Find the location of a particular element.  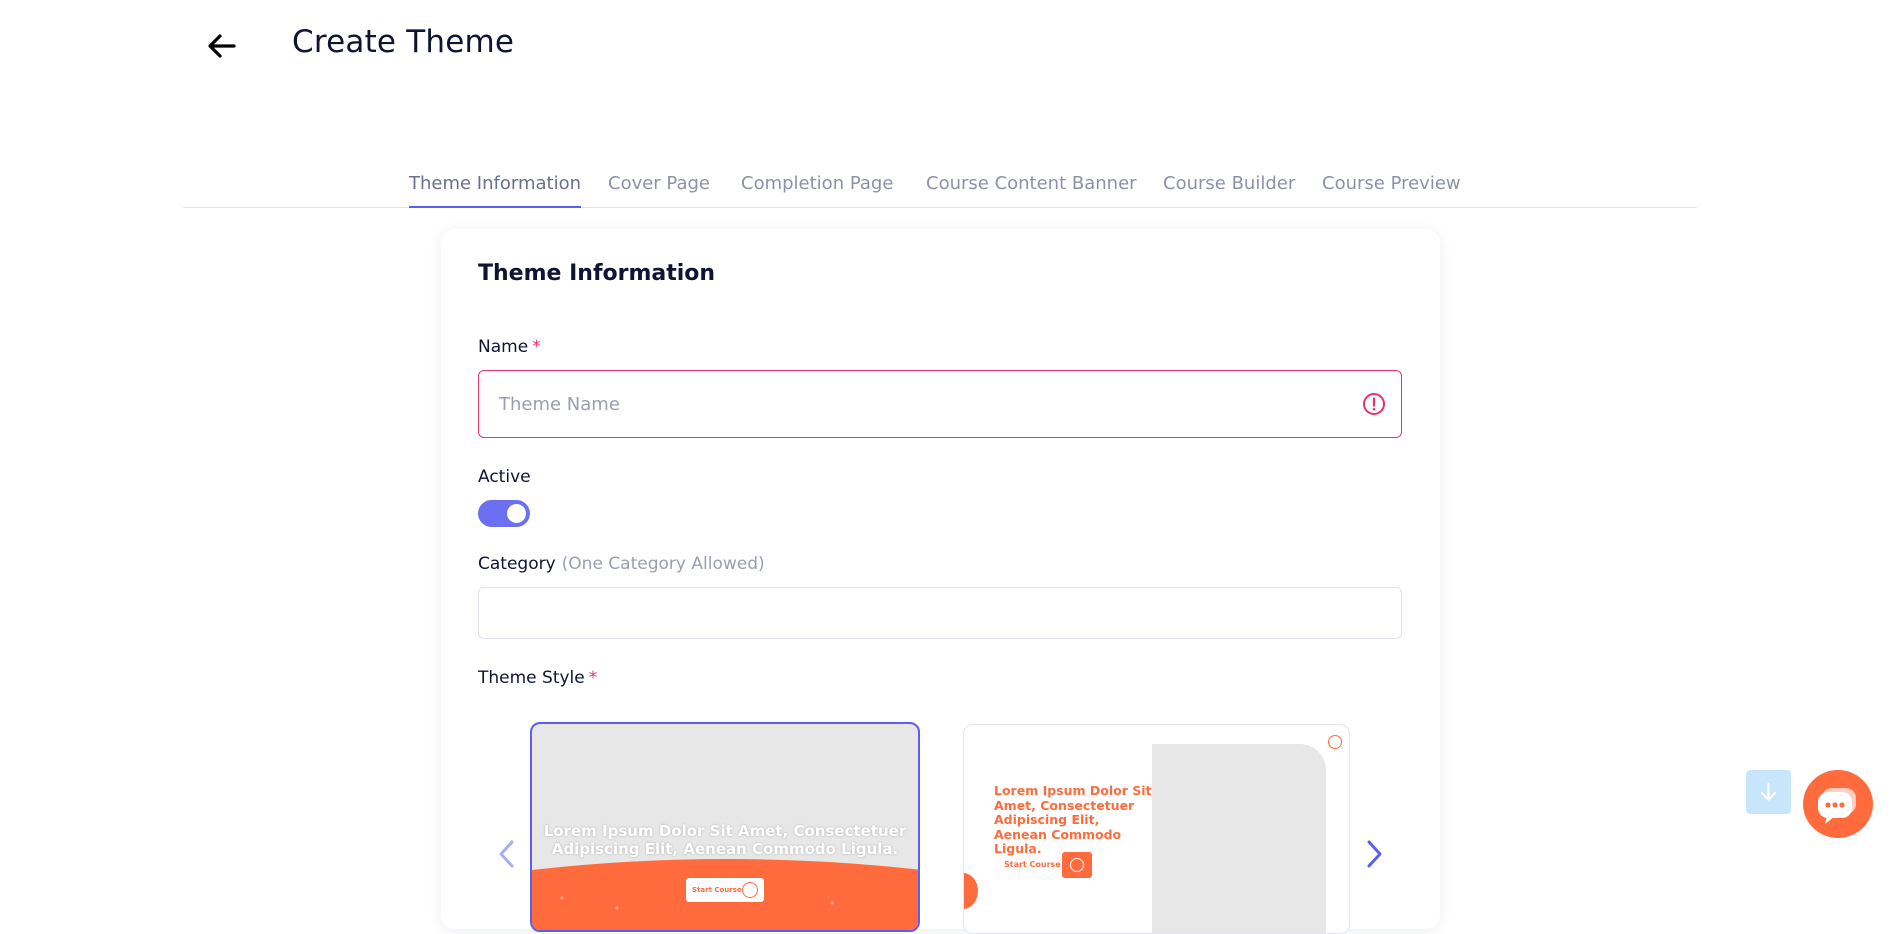

play-icon is located at coordinates (1077, 865).